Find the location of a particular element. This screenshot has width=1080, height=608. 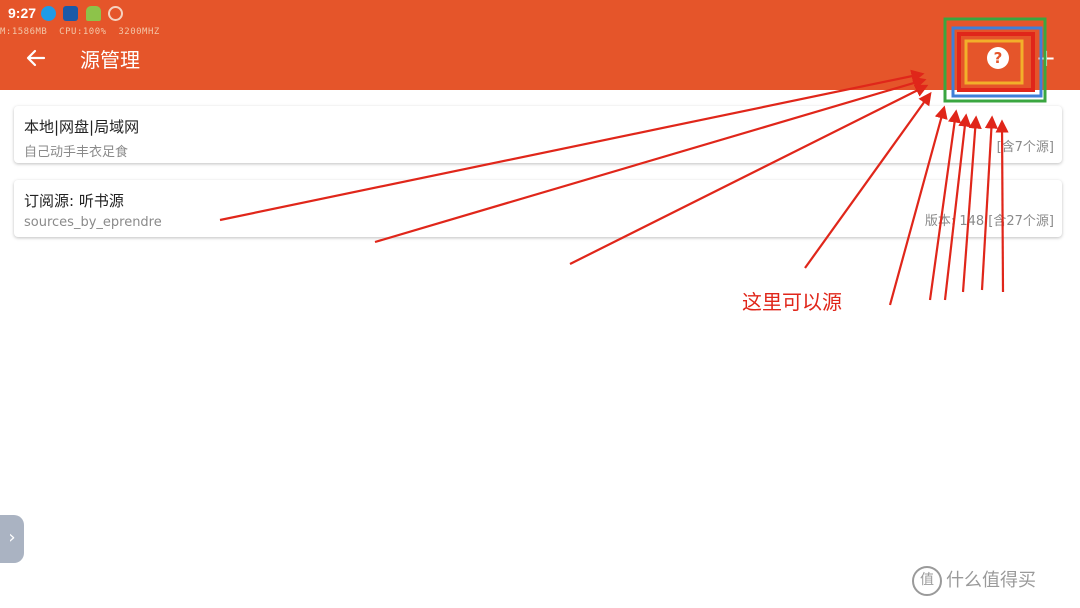

watermark: 值什么值得买 is located at coordinates (974, 581).